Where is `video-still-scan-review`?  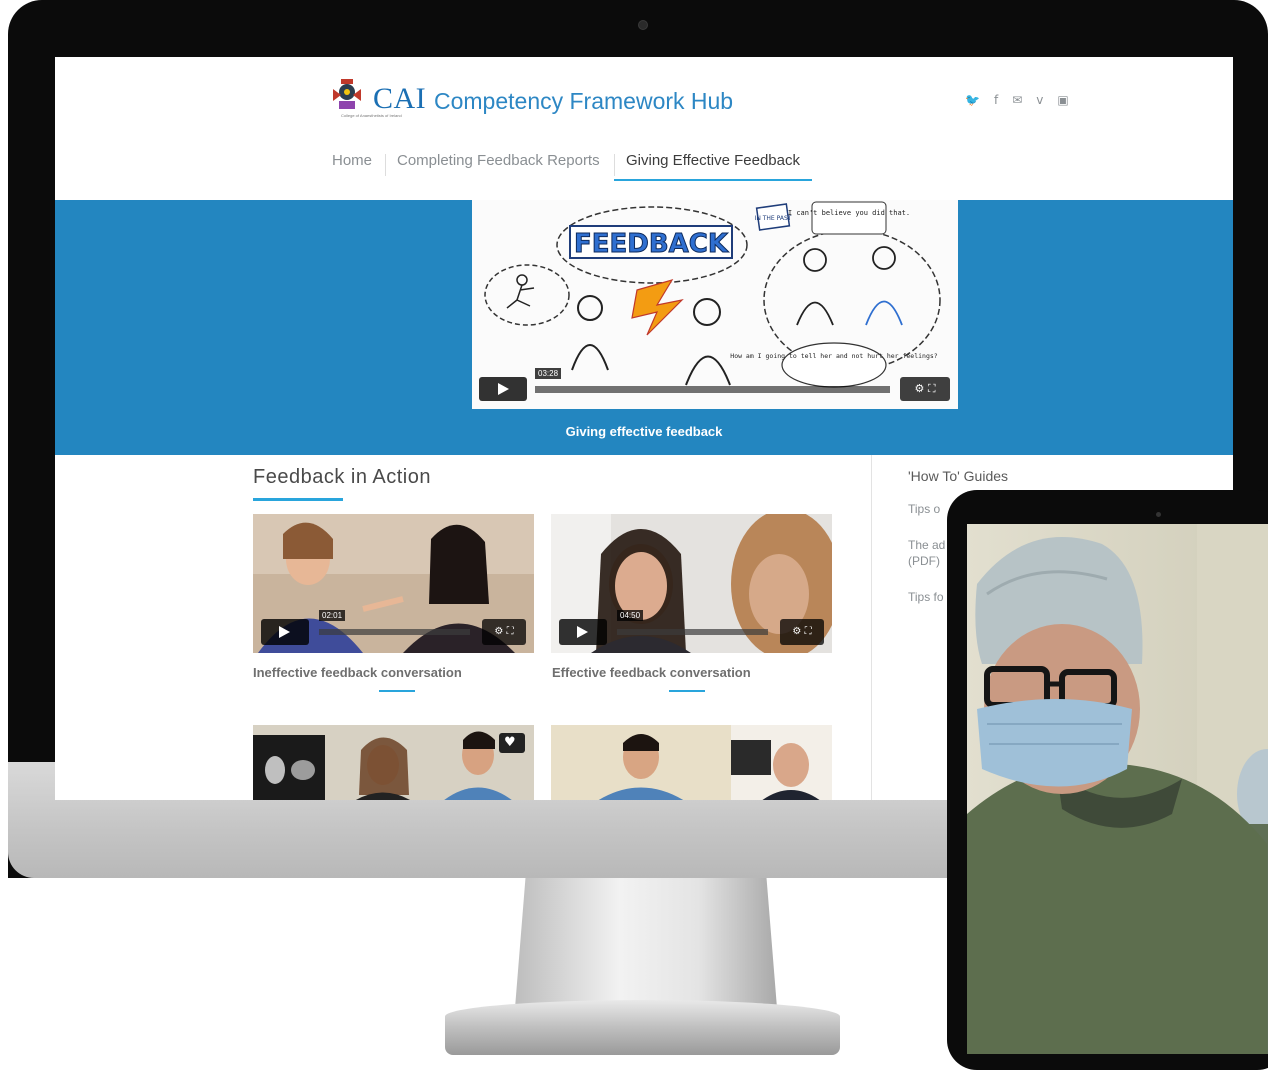
video-still-scan-review is located at coordinates (393, 762).